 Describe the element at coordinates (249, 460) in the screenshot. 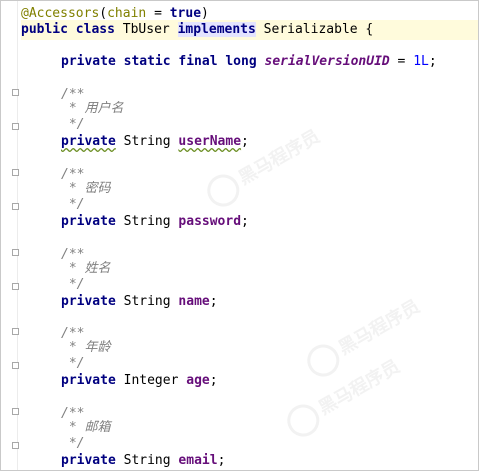

I see `code-line-field-email: private String email;` at that location.